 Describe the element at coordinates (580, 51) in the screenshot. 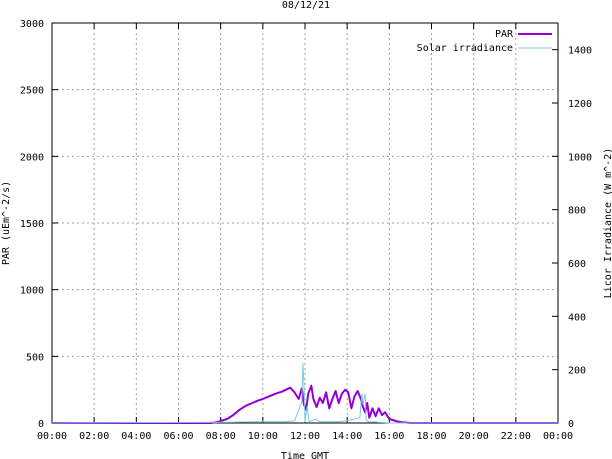

I see `y2-tick-label: 1400` at that location.